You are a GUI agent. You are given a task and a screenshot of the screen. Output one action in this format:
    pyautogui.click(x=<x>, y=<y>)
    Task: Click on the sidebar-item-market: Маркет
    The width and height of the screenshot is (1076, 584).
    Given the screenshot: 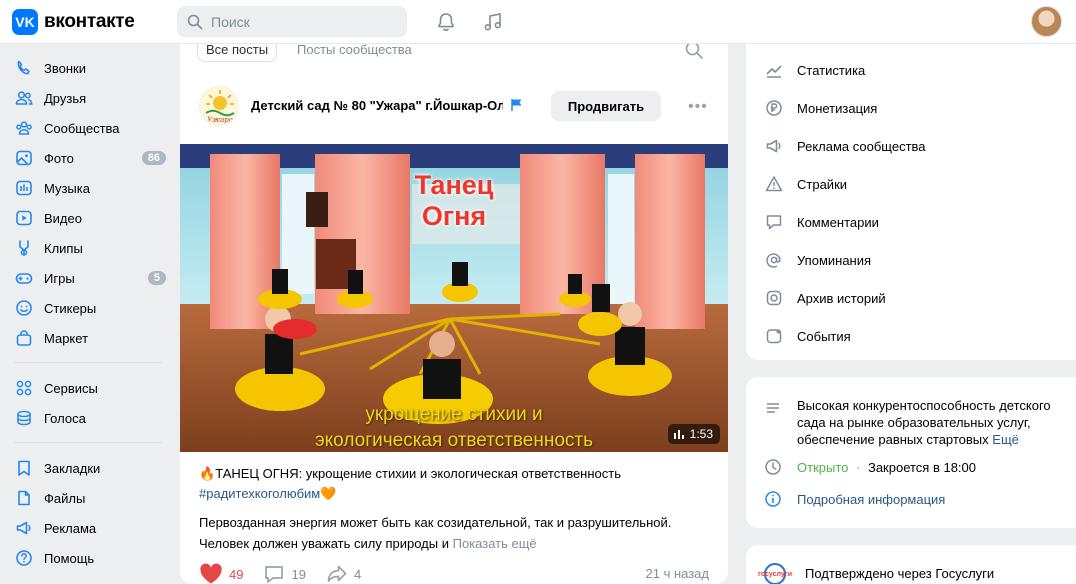 What is the action you would take?
    pyautogui.click(x=85, y=338)
    